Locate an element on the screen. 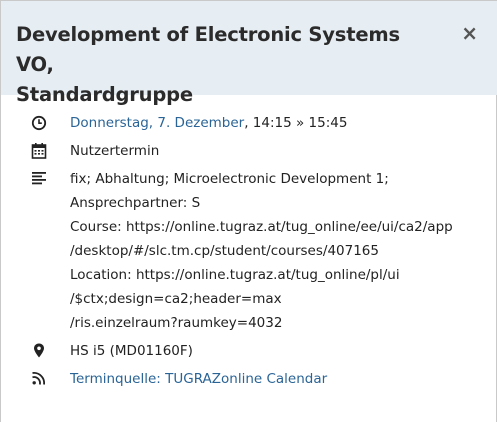 Image resolution: width=497 pixels, height=422 pixels. event-source: Terminquelle: TUGRAZonline Calendar is located at coordinates (198, 379).